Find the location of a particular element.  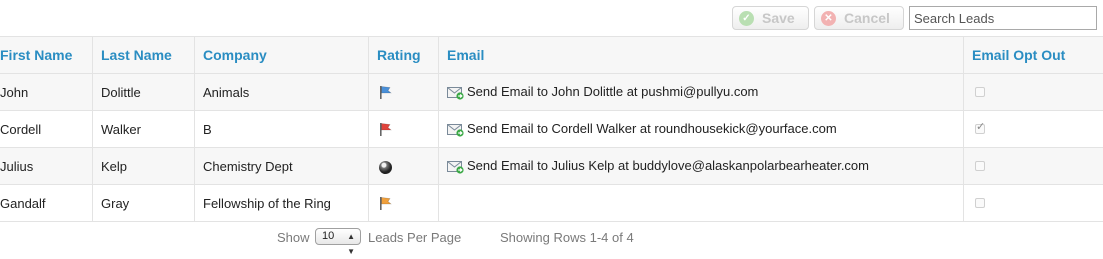

column-header-email-opt-out: Email Opt Out is located at coordinates (1033, 55).